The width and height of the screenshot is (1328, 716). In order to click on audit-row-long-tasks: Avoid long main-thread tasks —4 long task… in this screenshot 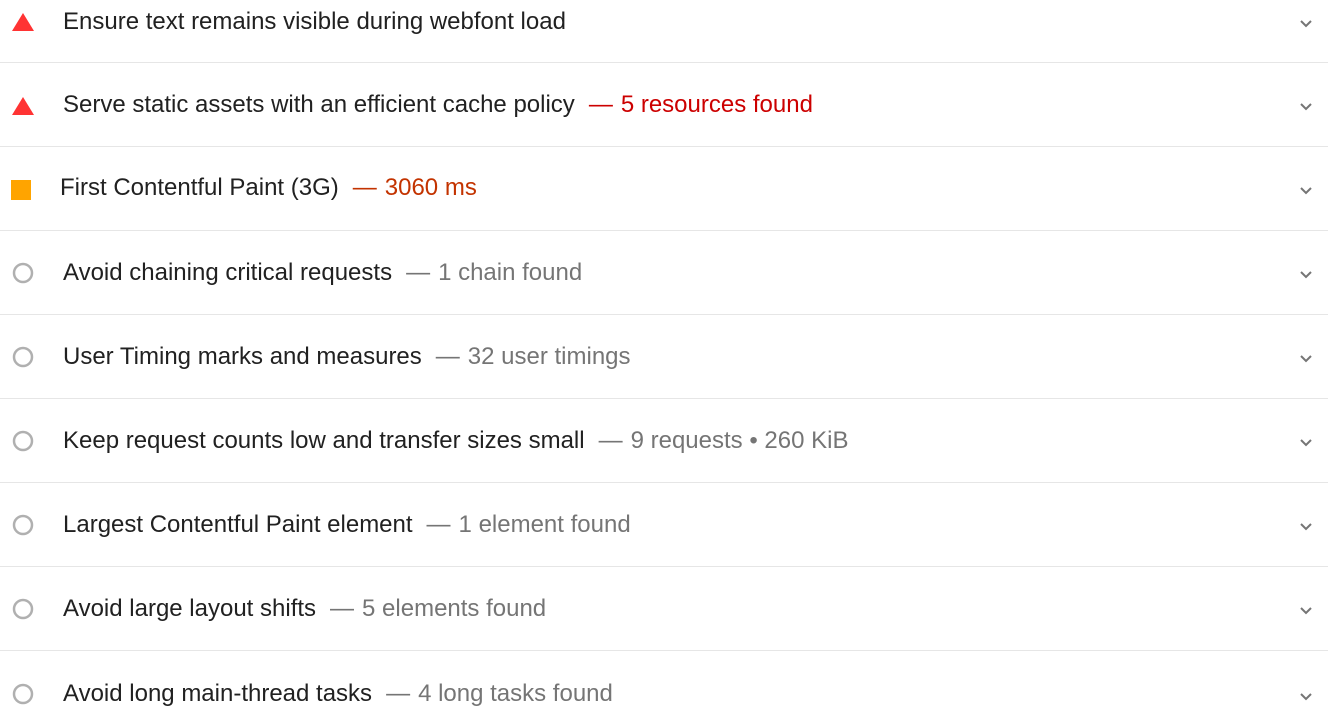, I will do `click(664, 683)`.